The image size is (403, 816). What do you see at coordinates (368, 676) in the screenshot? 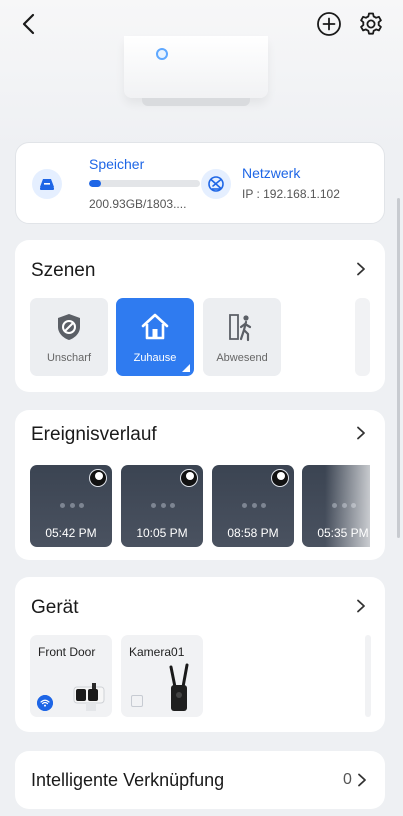
I see `device-tile-partial` at bounding box center [368, 676].